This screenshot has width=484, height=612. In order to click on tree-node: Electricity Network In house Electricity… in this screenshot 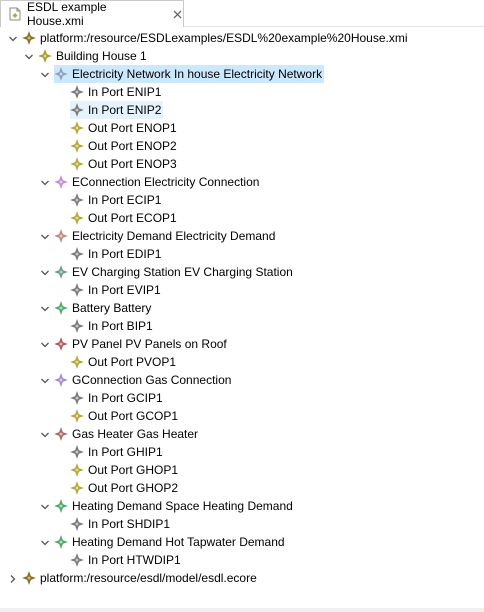, I will do `click(189, 74)`.